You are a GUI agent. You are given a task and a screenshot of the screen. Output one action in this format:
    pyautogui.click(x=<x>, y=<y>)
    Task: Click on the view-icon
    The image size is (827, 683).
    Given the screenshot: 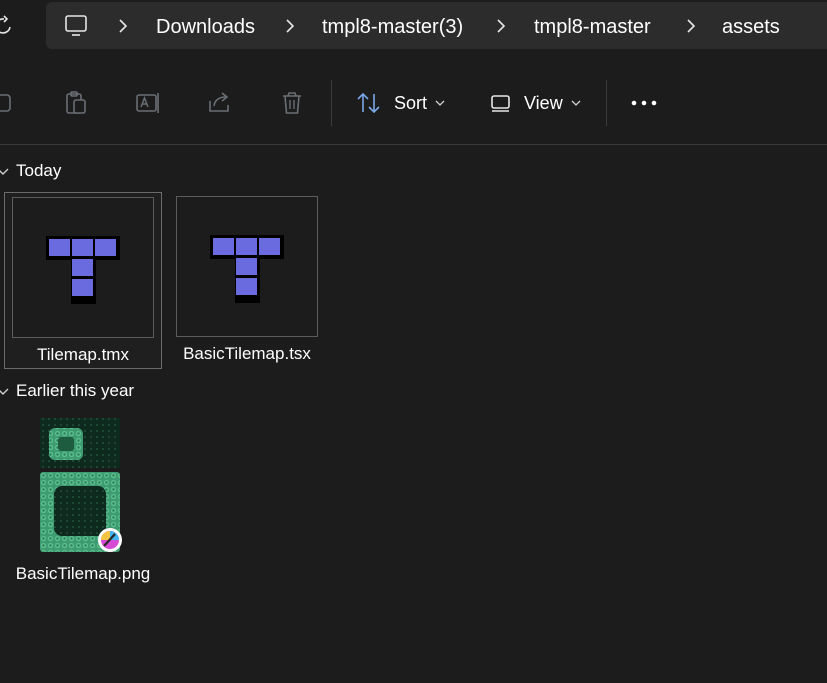 What is the action you would take?
    pyautogui.click(x=500, y=103)
    